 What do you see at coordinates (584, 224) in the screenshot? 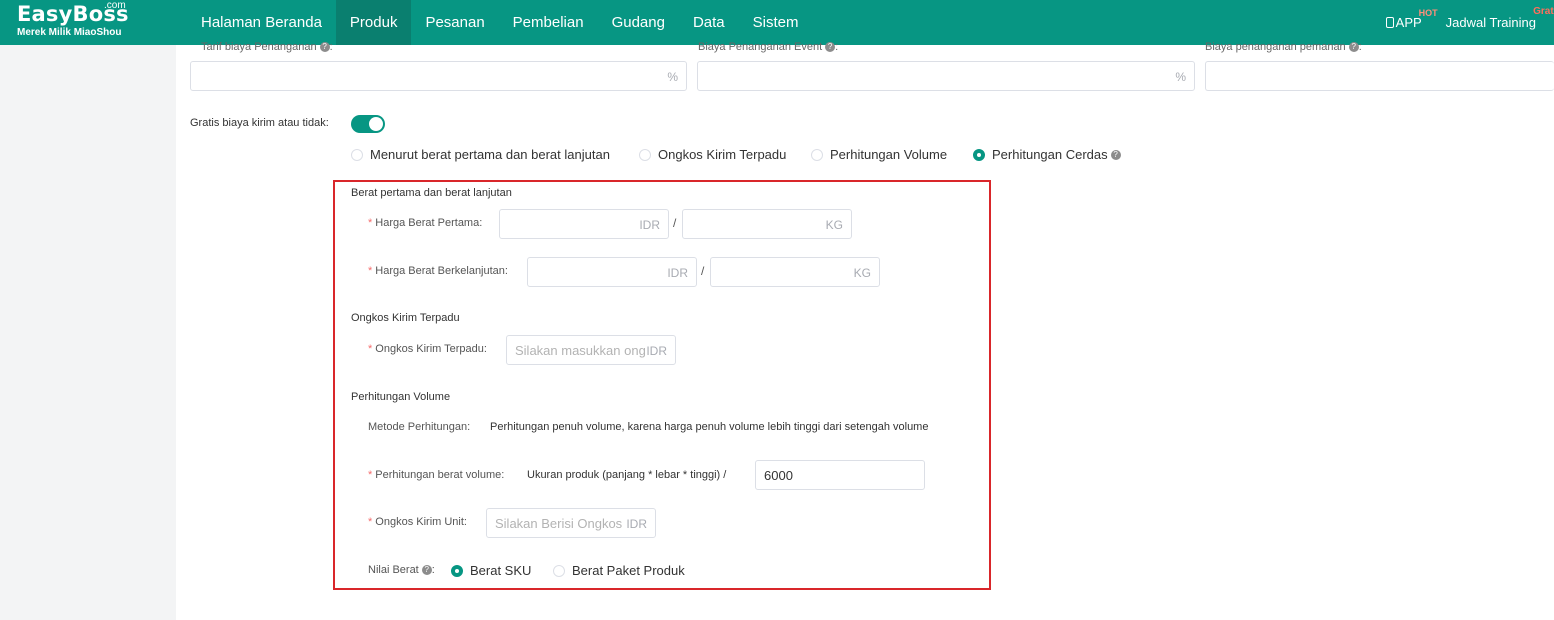
I see `first-weight-price-input: IDR` at bounding box center [584, 224].